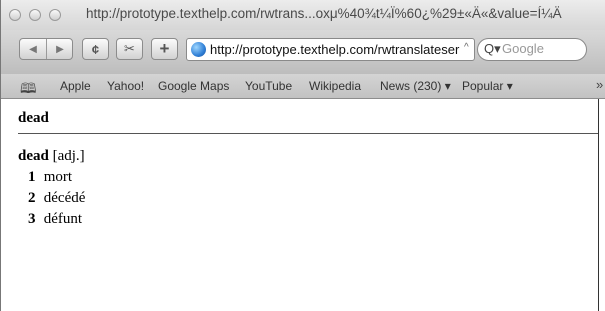 This screenshot has height=311, width=605. What do you see at coordinates (55, 15) in the screenshot?
I see `zoom-window-button` at bounding box center [55, 15].